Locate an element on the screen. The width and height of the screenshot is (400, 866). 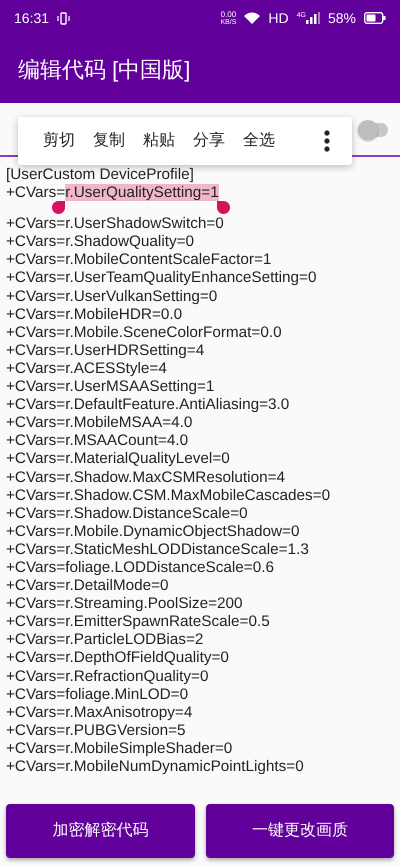
code-line: +CVars=r.DetailMode=0 is located at coordinates (87, 586).